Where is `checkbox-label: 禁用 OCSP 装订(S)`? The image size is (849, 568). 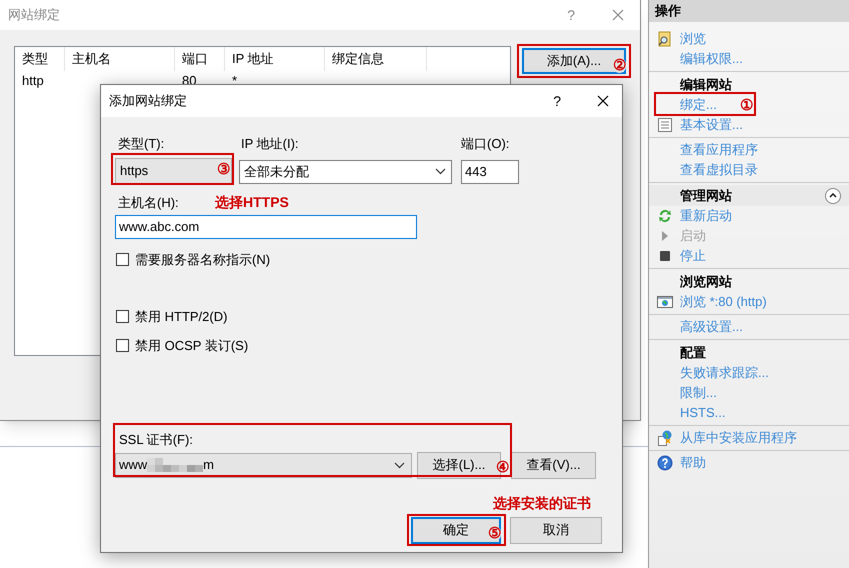 checkbox-label: 禁用 OCSP 装订(S) is located at coordinates (191, 346).